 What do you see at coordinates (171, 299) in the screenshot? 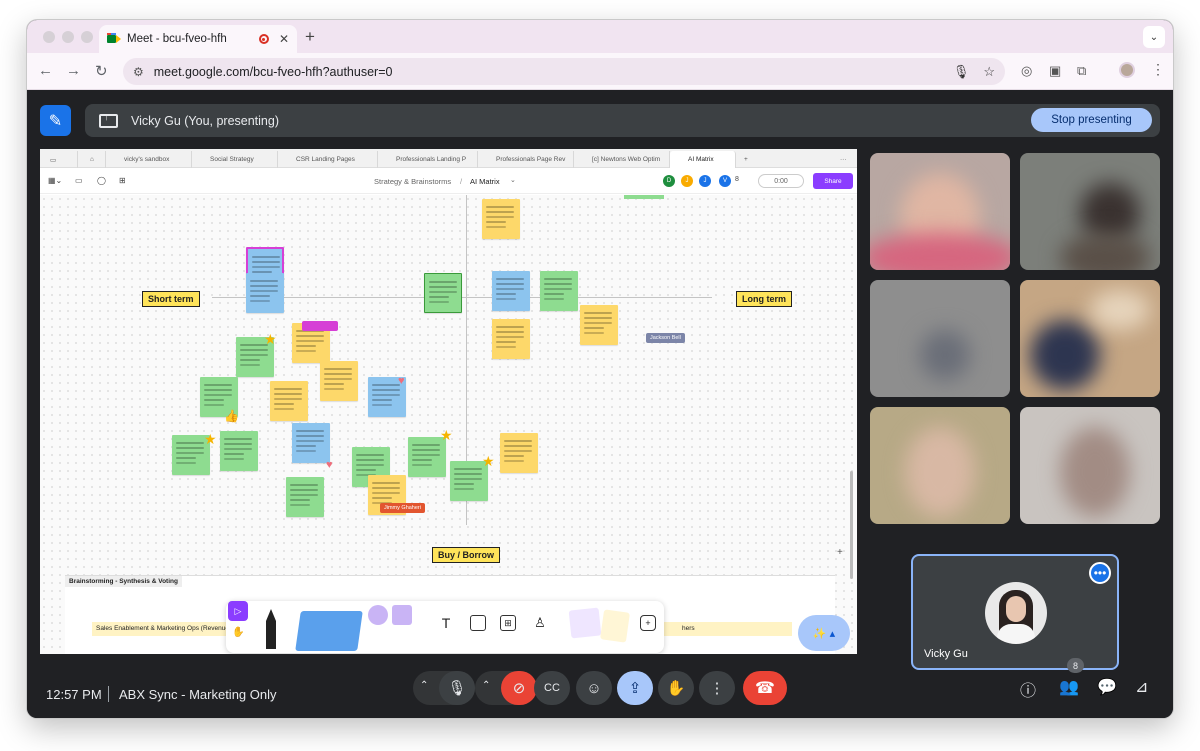
I see `axis-label-short-term: Short term` at bounding box center [171, 299].